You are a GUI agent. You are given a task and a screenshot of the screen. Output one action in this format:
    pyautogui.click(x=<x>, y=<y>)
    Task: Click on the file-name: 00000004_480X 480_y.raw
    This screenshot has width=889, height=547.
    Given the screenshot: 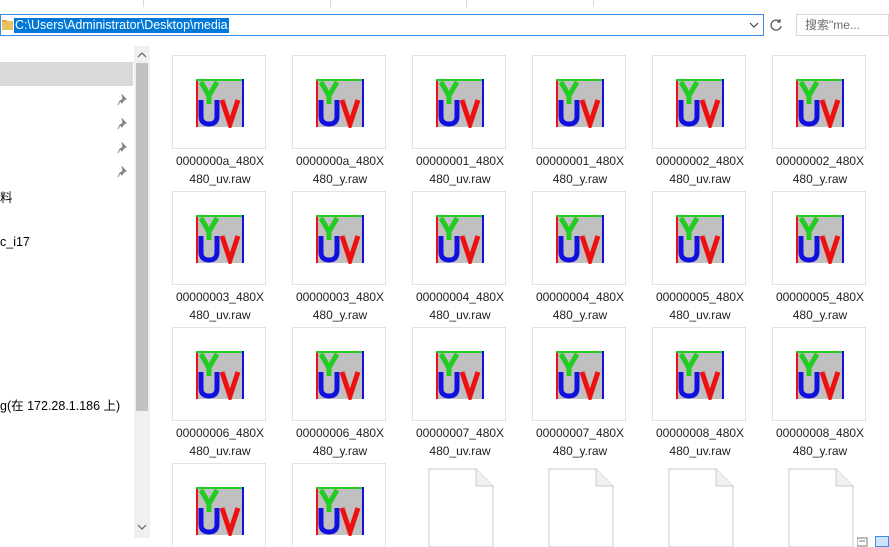 What is the action you would take?
    pyautogui.click(x=580, y=306)
    